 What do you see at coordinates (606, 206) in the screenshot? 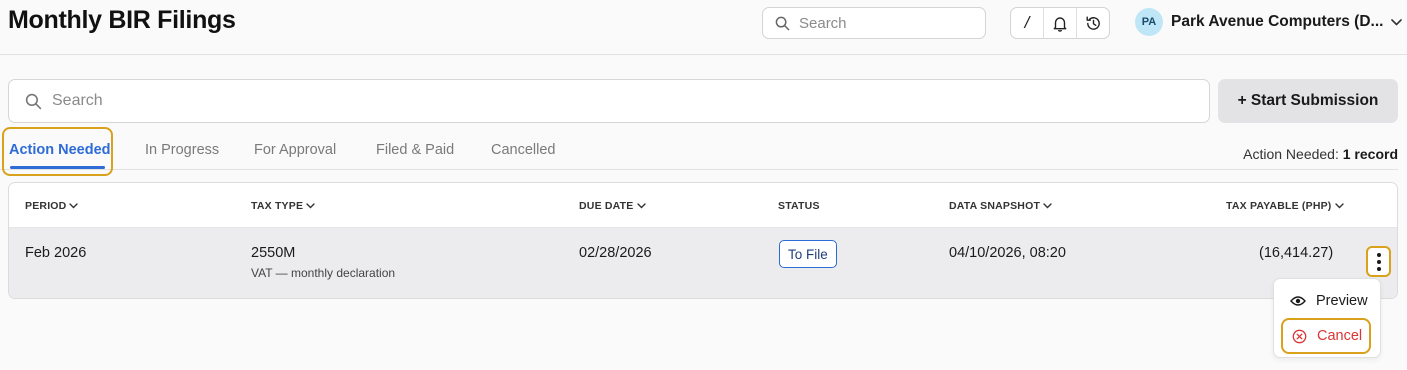
I see `column-label: DUE DATE` at bounding box center [606, 206].